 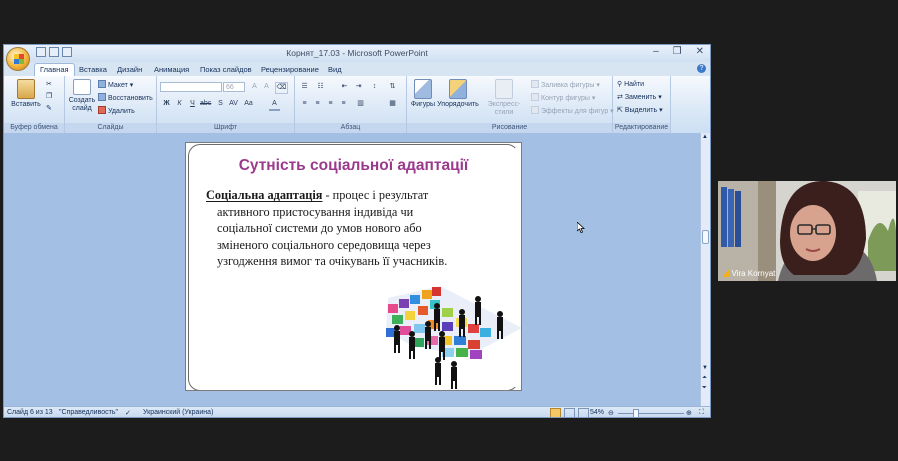 I want to click on tab-view: Вид, so click(x=335, y=69).